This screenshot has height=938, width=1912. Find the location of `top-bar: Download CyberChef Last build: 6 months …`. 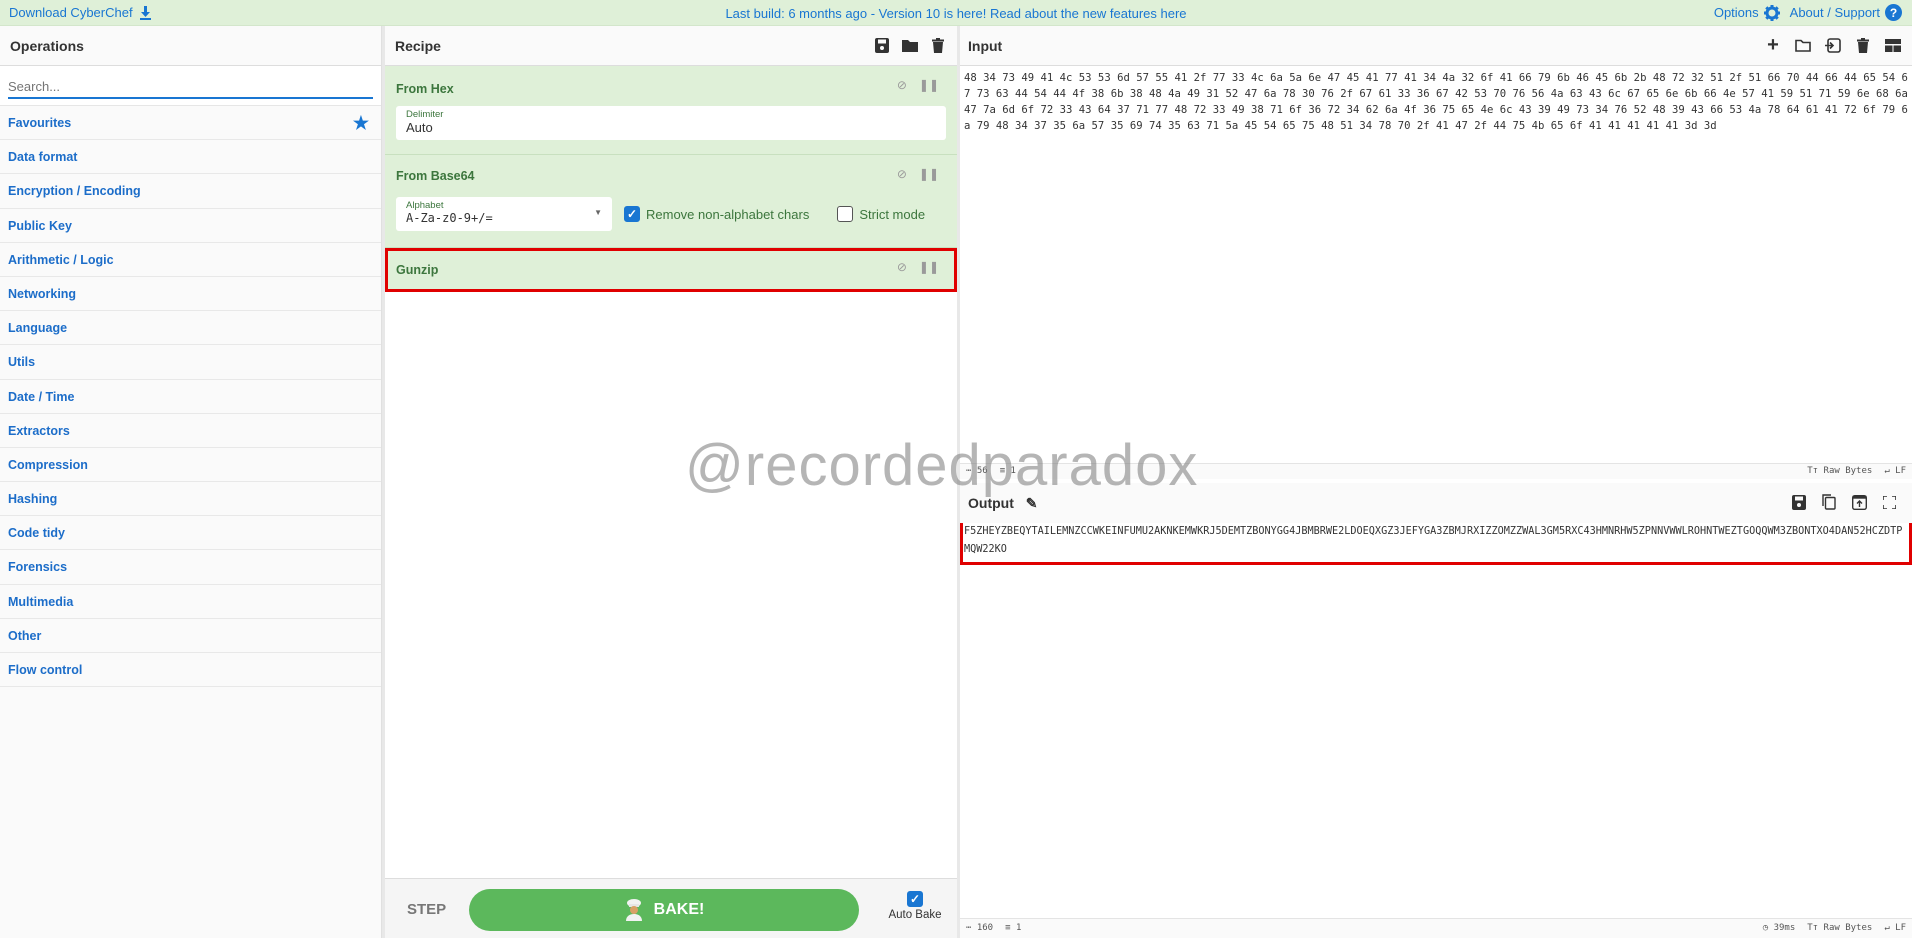

top-bar: Download CyberChef Last build: 6 months … is located at coordinates (956, 13).